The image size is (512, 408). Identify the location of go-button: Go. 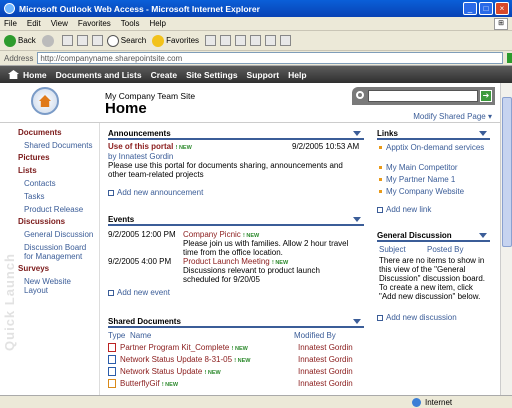
(509, 58).